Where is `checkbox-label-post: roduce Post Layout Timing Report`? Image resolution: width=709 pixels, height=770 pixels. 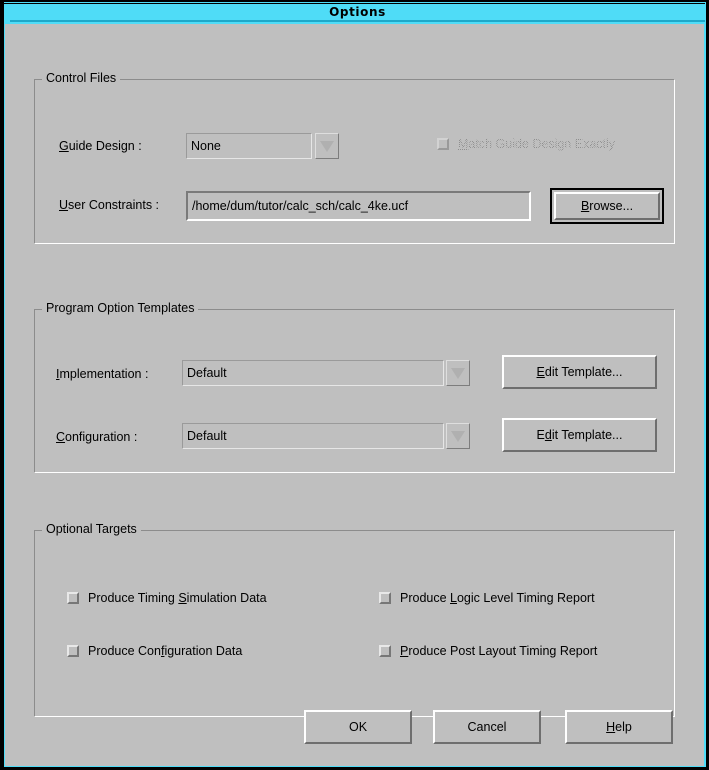
checkbox-label-post: roduce Post Layout Timing Report is located at coordinates (503, 651).